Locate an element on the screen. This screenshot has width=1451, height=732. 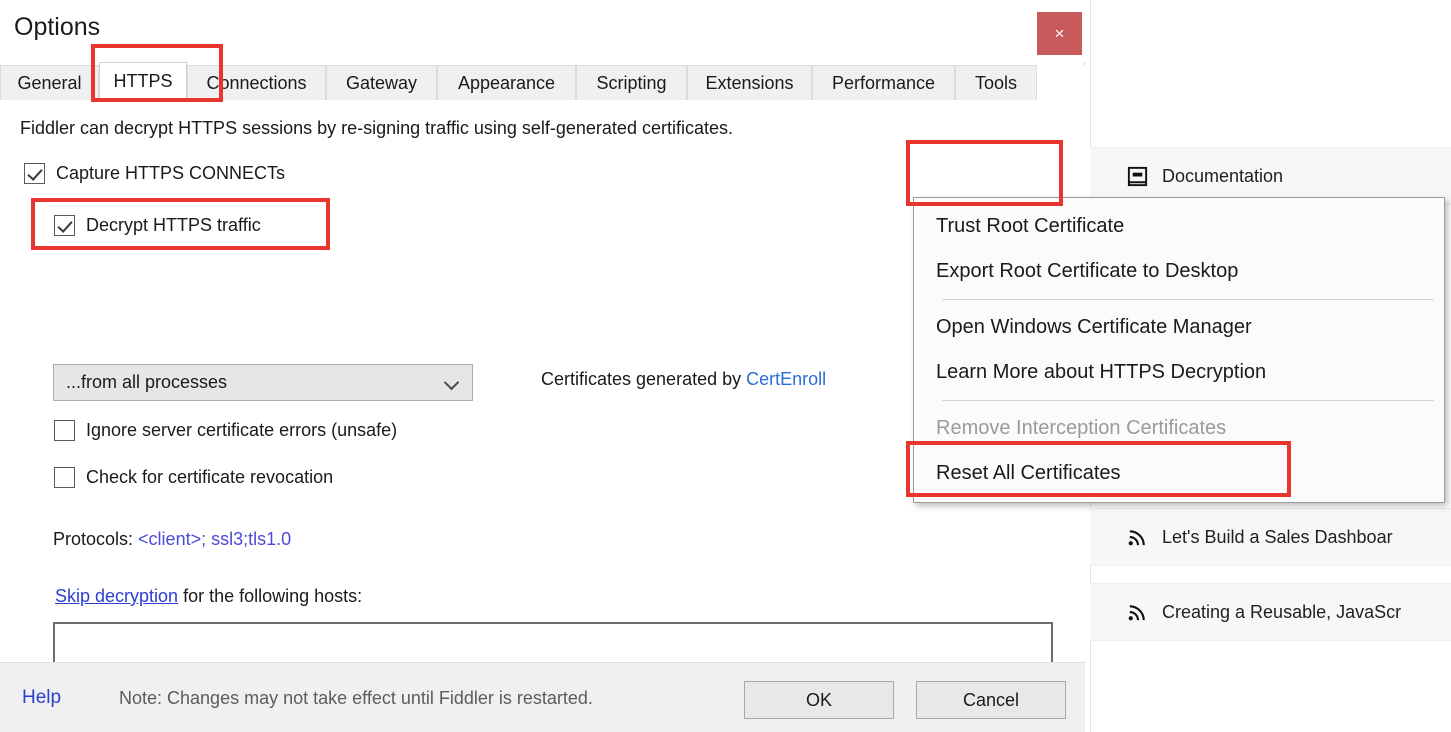
checkbox-check-for-certificate-revocation: Check for certificate revocation is located at coordinates (193, 477).